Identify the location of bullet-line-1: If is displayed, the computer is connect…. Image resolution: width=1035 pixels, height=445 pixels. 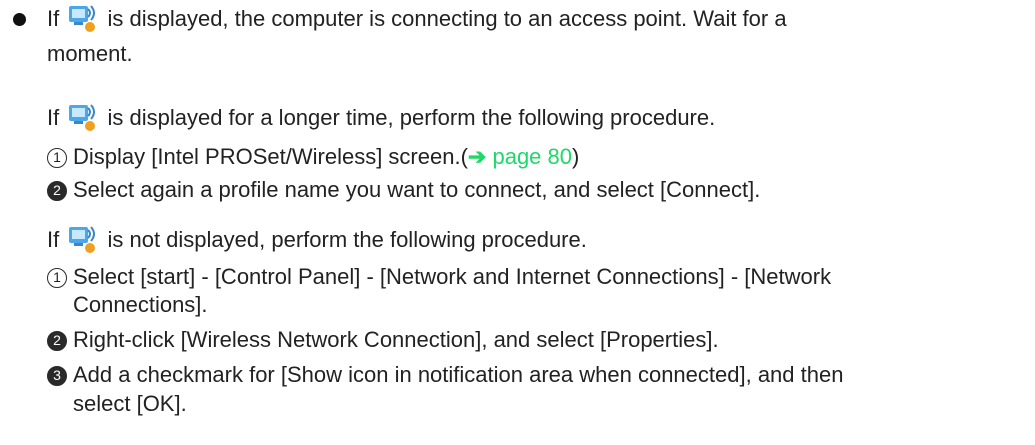
(417, 19).